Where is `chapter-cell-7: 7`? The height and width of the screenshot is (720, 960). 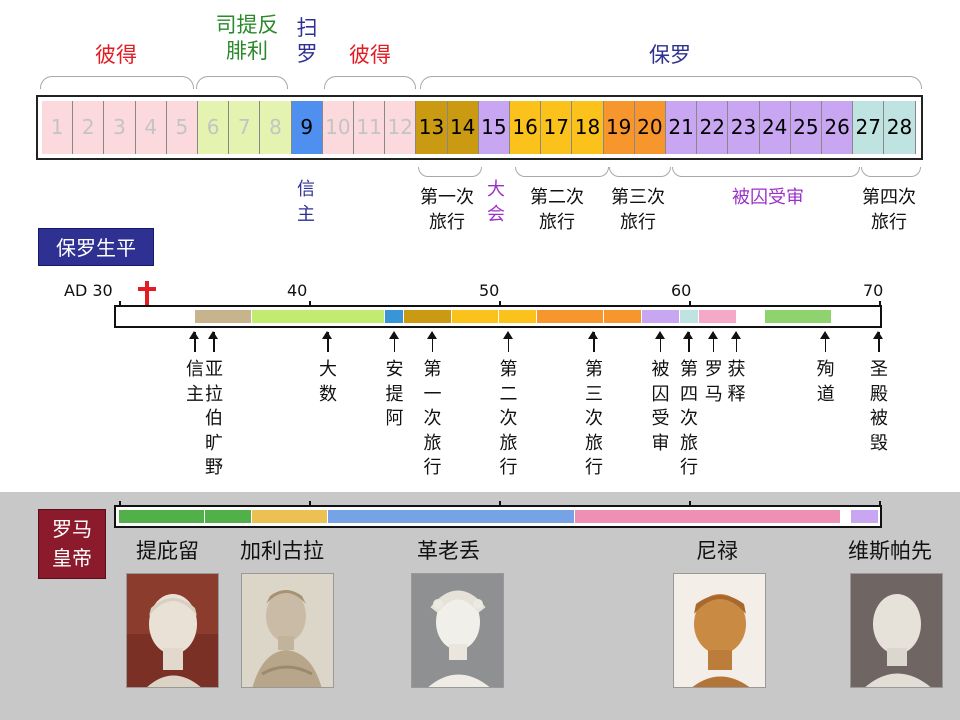
chapter-cell-7: 7 is located at coordinates (245, 127).